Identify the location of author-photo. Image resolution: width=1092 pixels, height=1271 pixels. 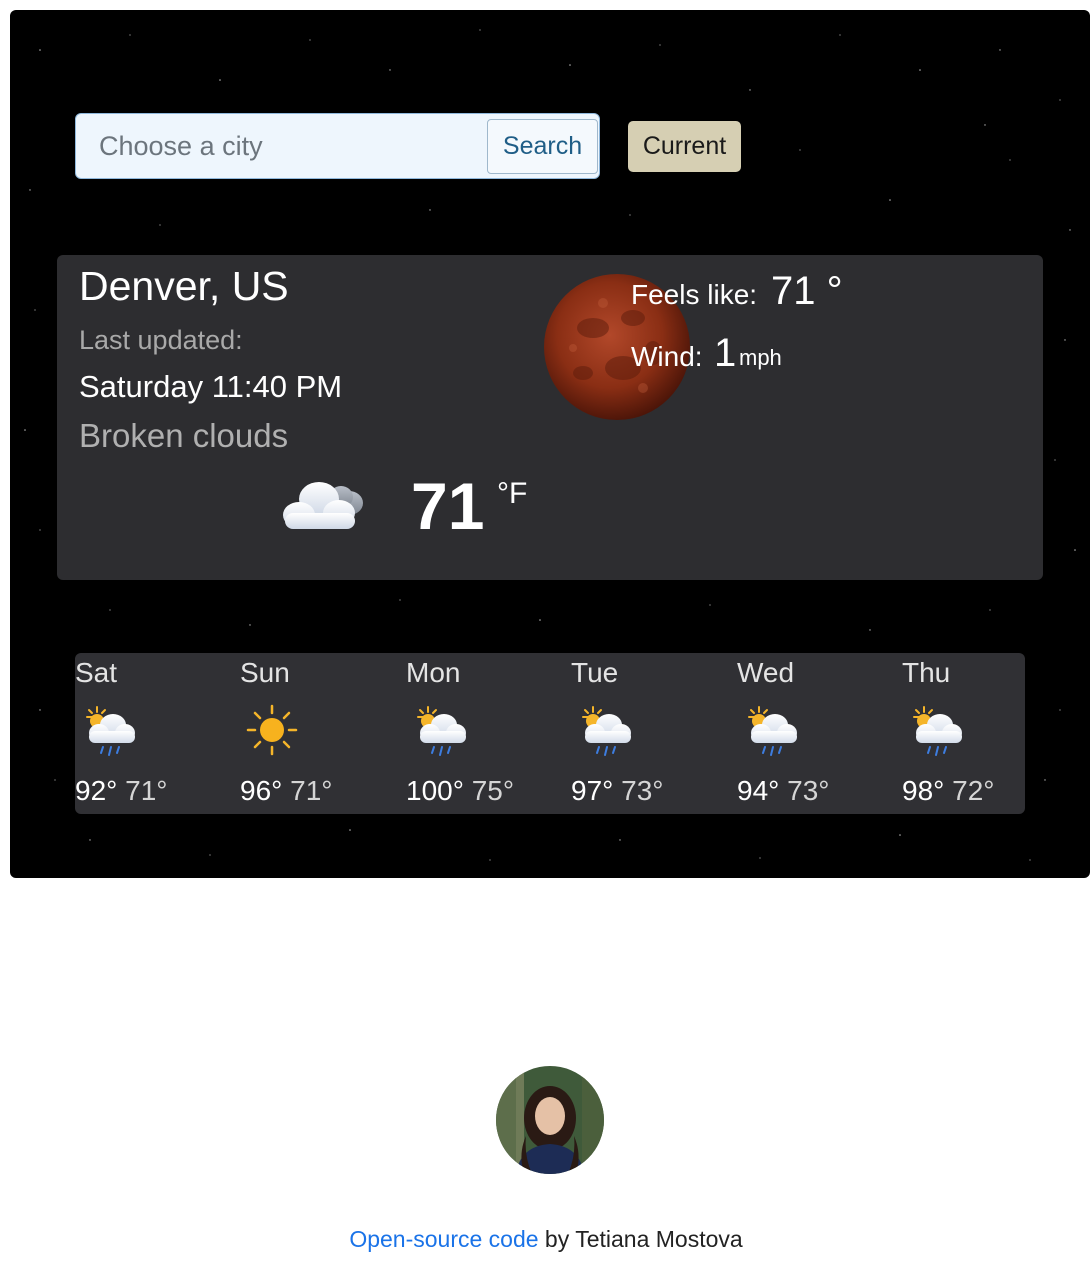
(550, 1120).